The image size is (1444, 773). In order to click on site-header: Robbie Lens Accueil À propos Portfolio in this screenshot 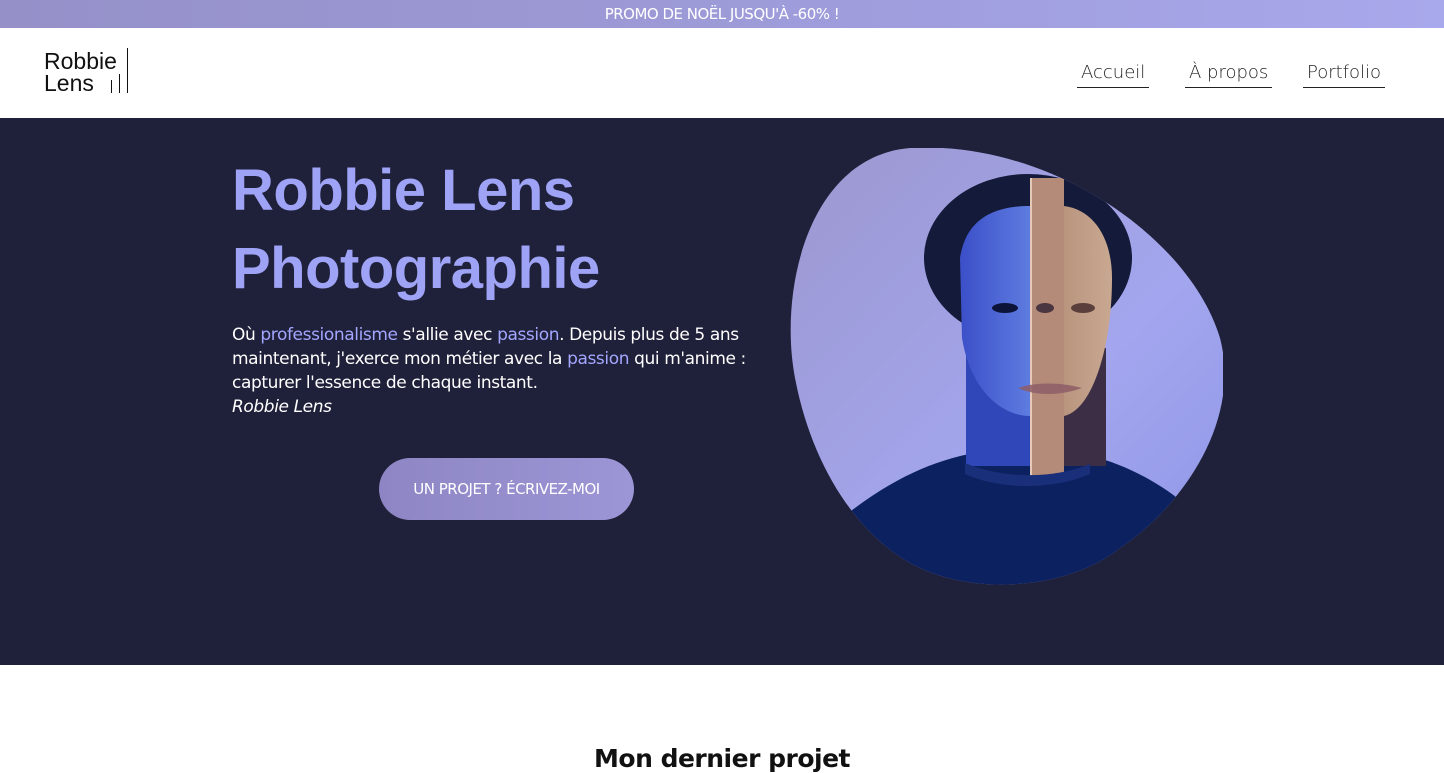, I will do `click(722, 73)`.